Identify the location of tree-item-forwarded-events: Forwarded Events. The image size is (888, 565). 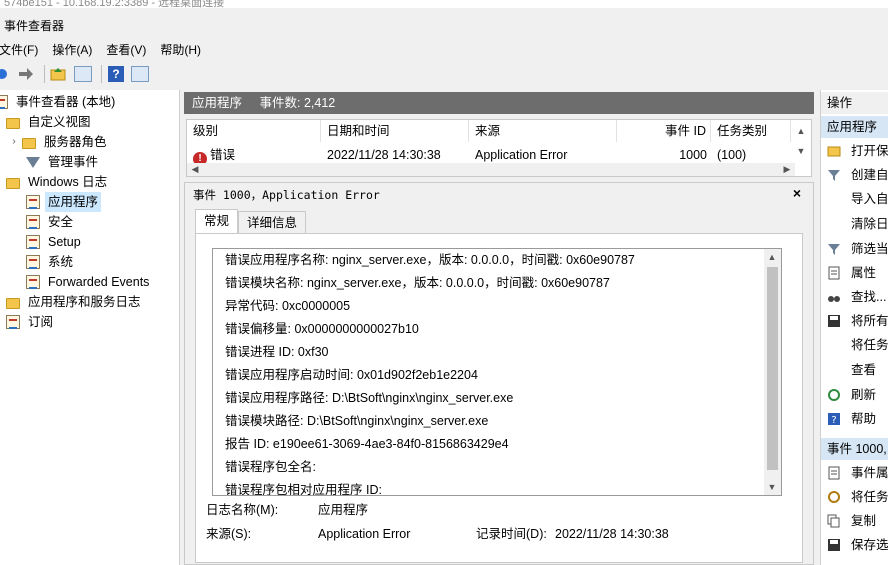
(89, 282).